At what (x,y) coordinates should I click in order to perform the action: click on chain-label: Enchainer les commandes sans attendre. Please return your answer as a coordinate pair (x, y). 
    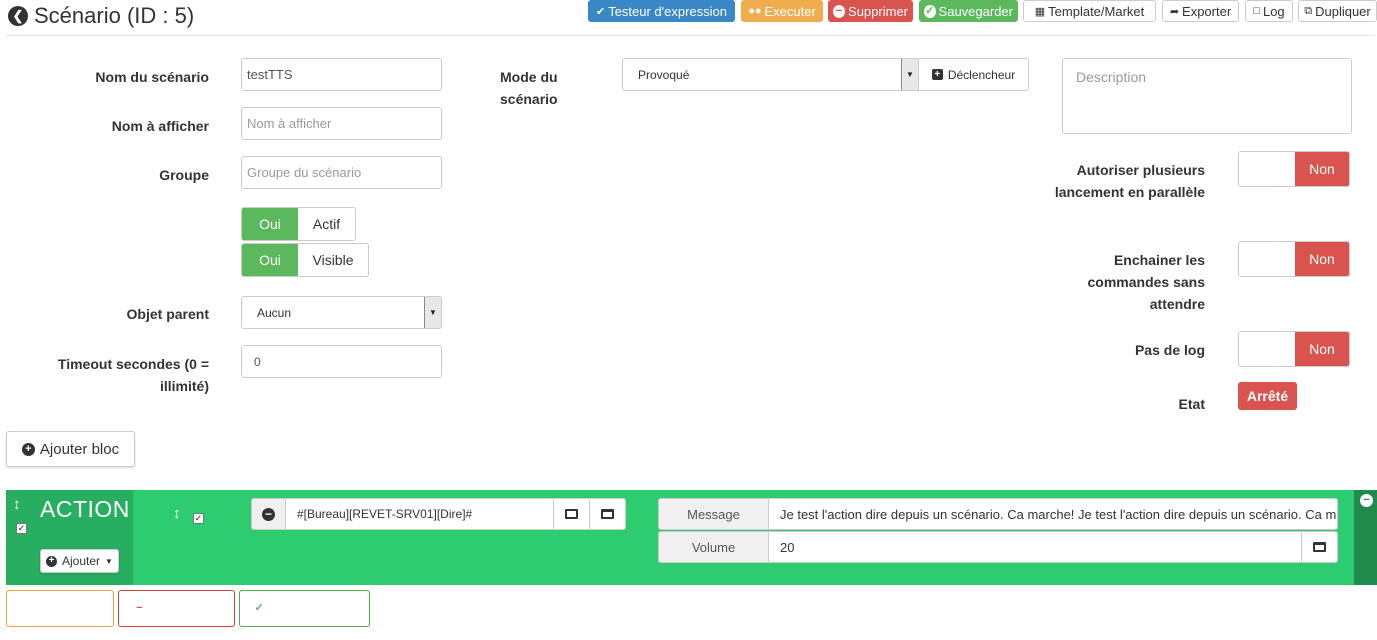
    Looking at the image, I should click on (1146, 282).